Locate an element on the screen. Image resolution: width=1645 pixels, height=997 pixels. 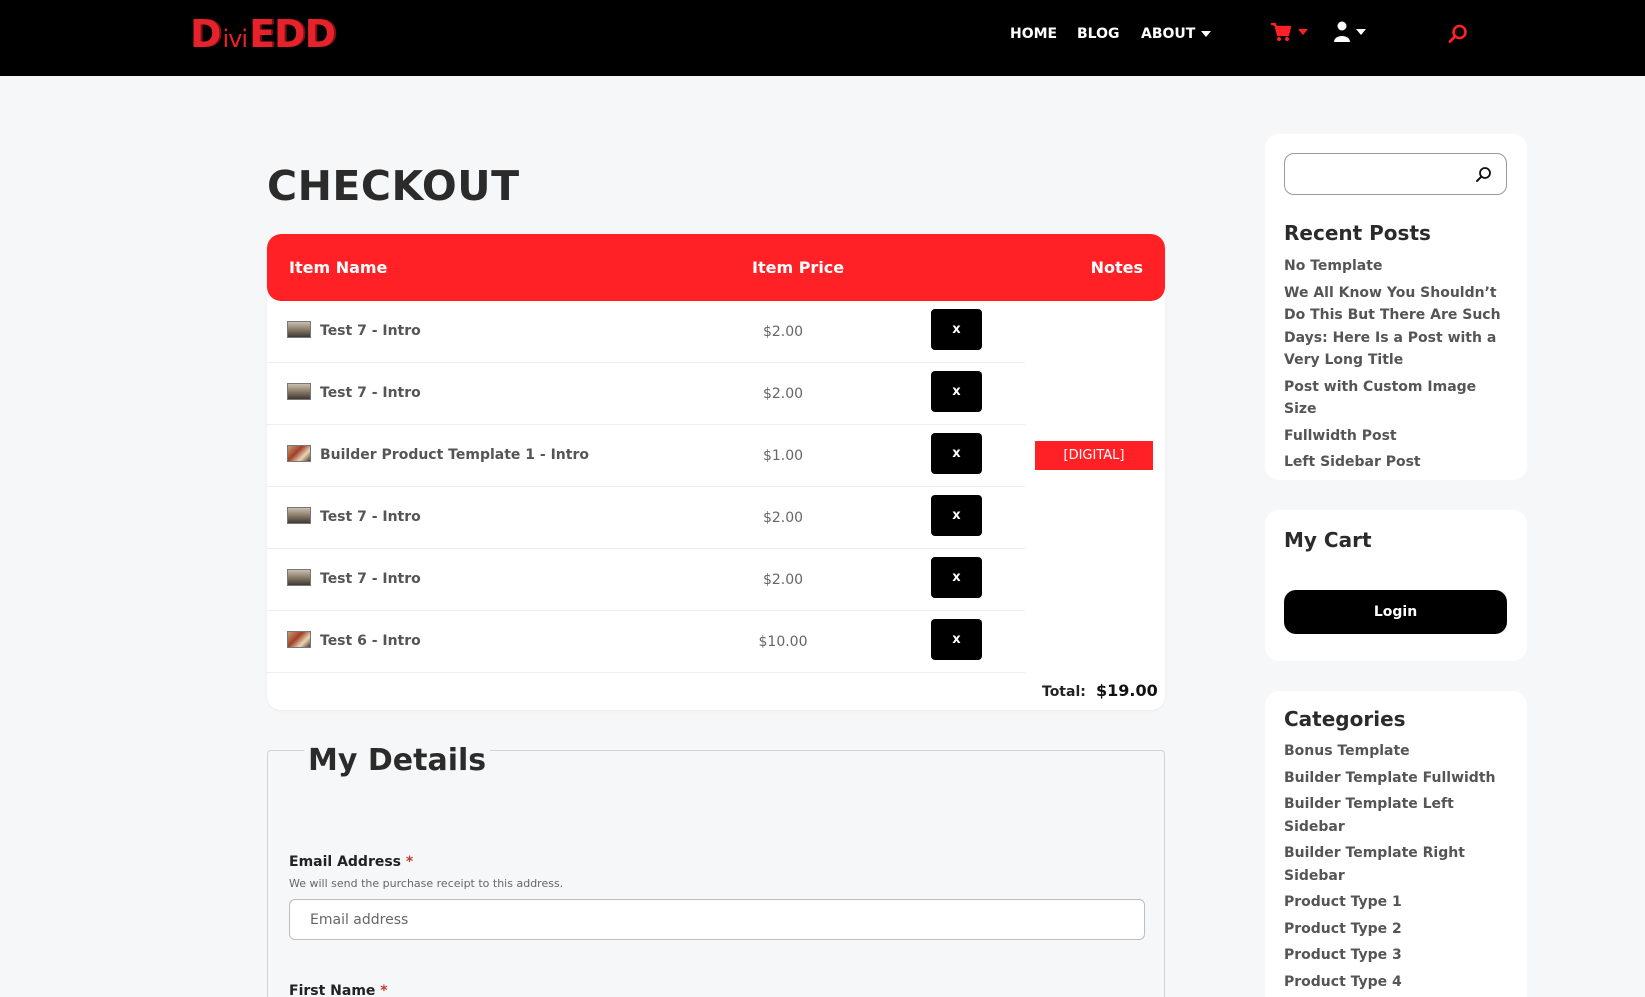
page-title: CHECKOUT is located at coordinates (393, 186).